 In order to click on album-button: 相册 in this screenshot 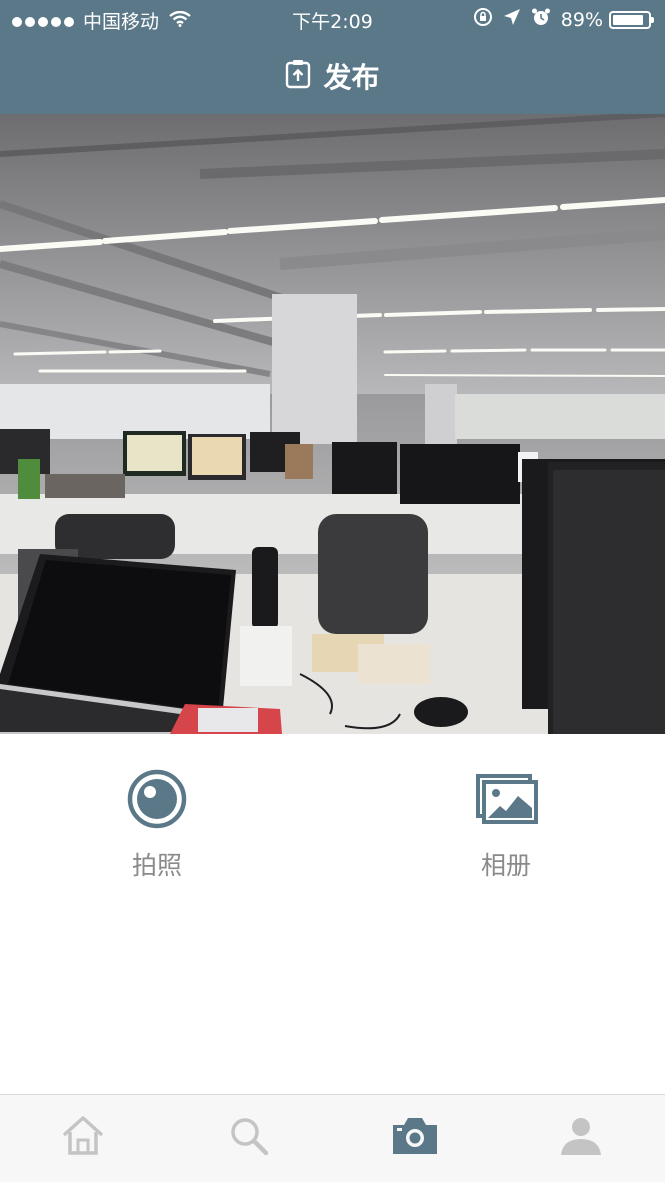, I will do `click(506, 825)`.